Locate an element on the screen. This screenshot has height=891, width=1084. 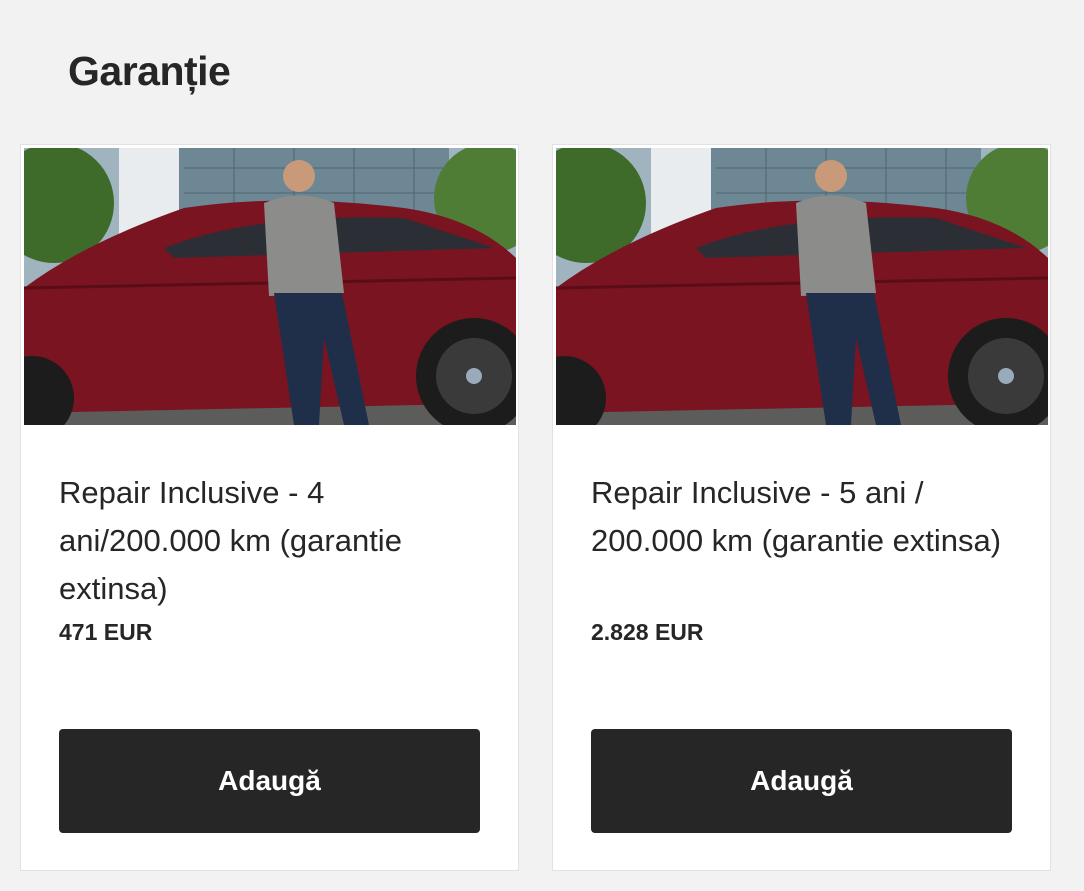
product-price: 2.828 EUR is located at coordinates (647, 632).